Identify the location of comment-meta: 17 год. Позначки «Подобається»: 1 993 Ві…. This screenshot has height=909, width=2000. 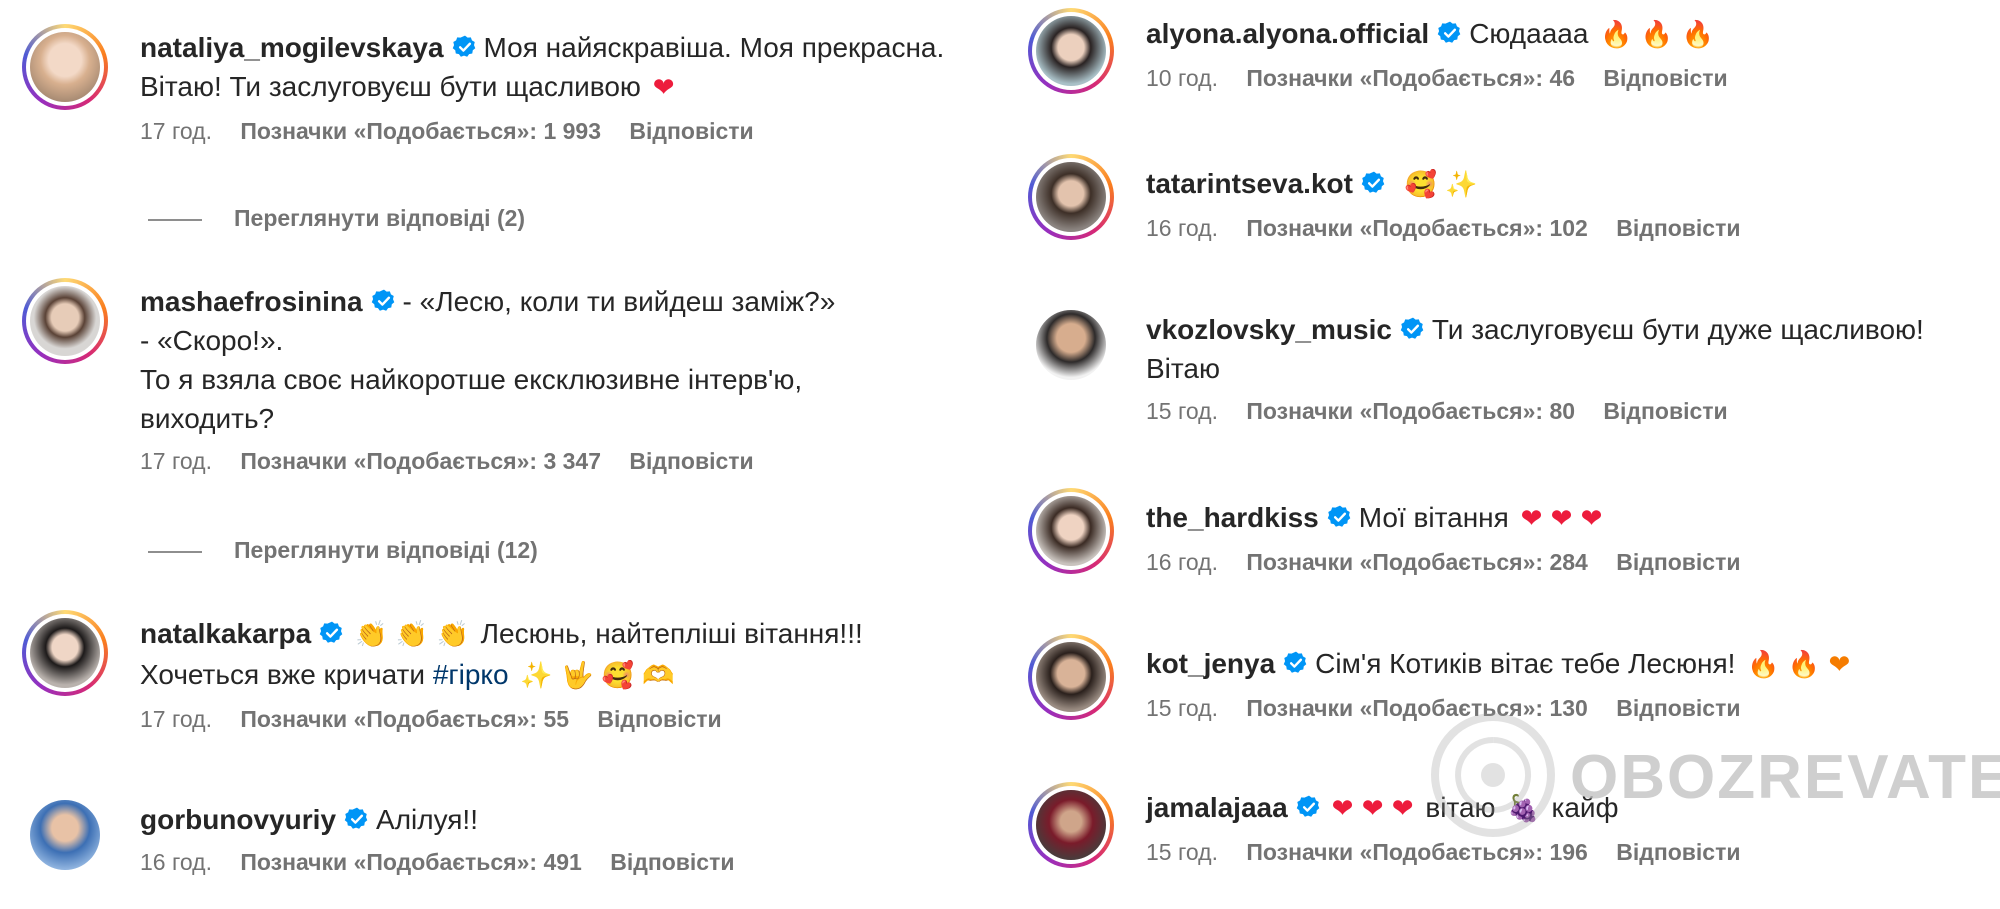
(565, 131).